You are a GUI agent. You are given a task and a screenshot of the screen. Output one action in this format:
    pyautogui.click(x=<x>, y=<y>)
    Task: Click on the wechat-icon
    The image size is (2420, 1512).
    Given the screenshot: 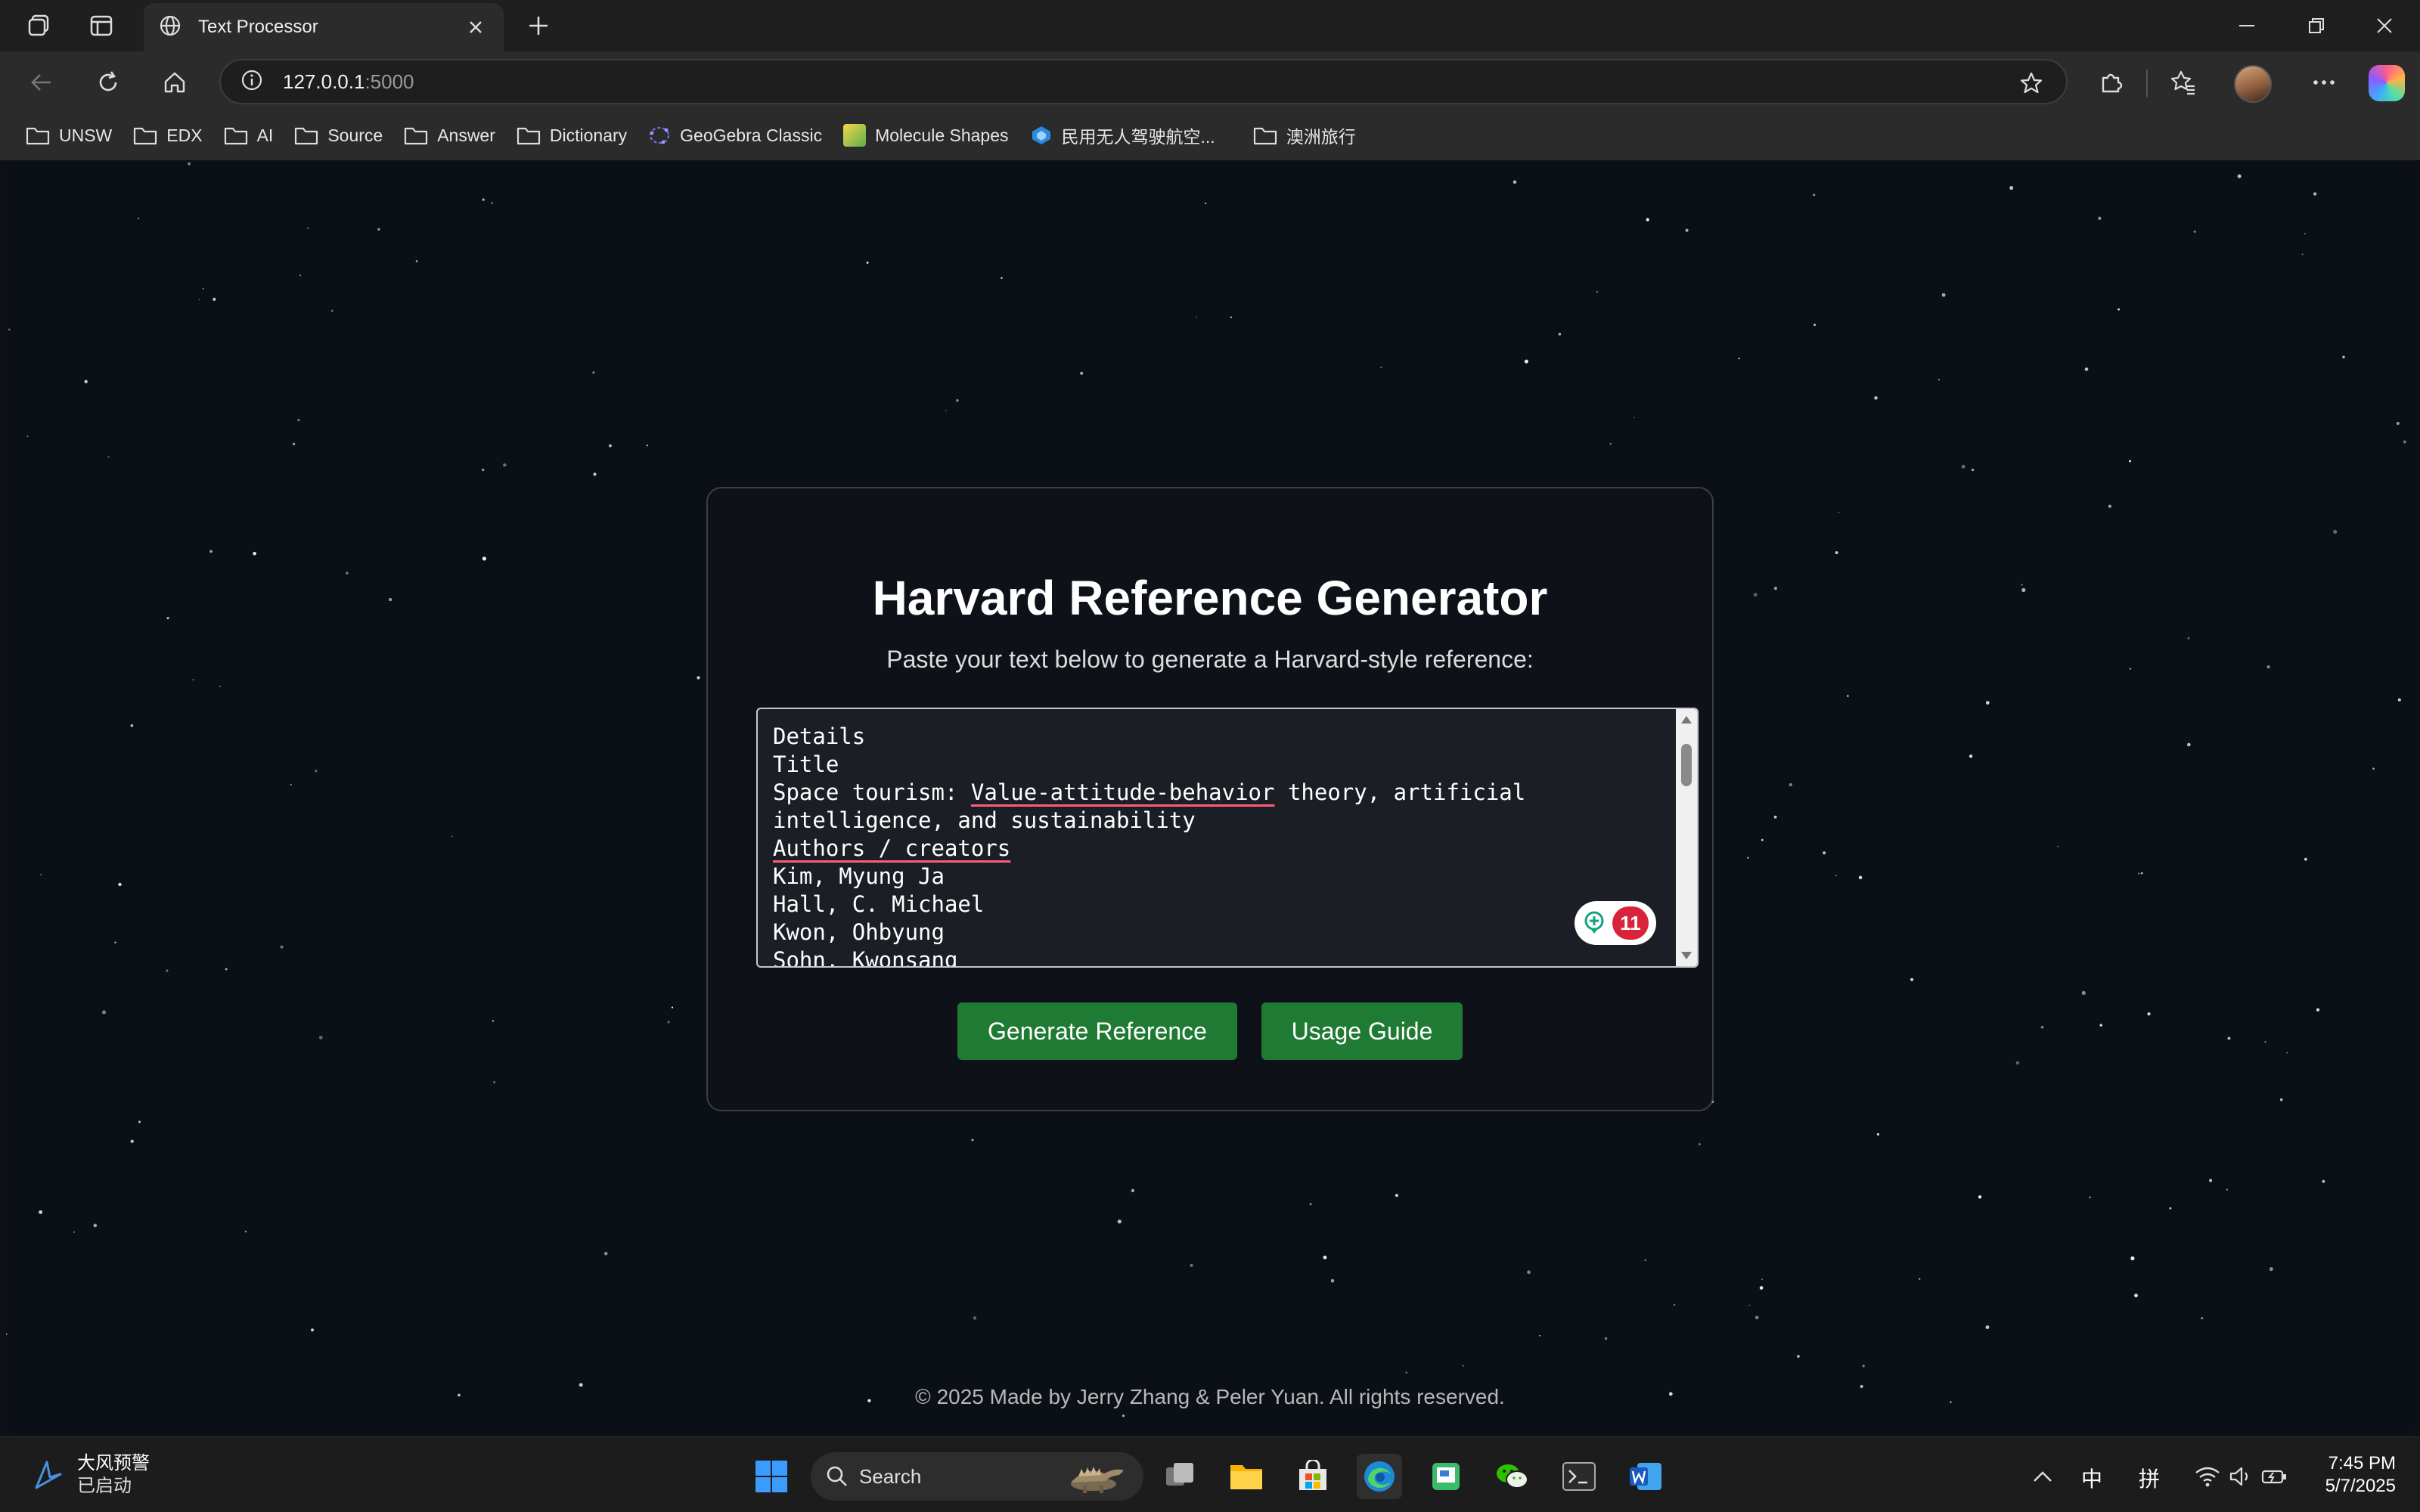 What is the action you would take?
    pyautogui.click(x=1512, y=1476)
    